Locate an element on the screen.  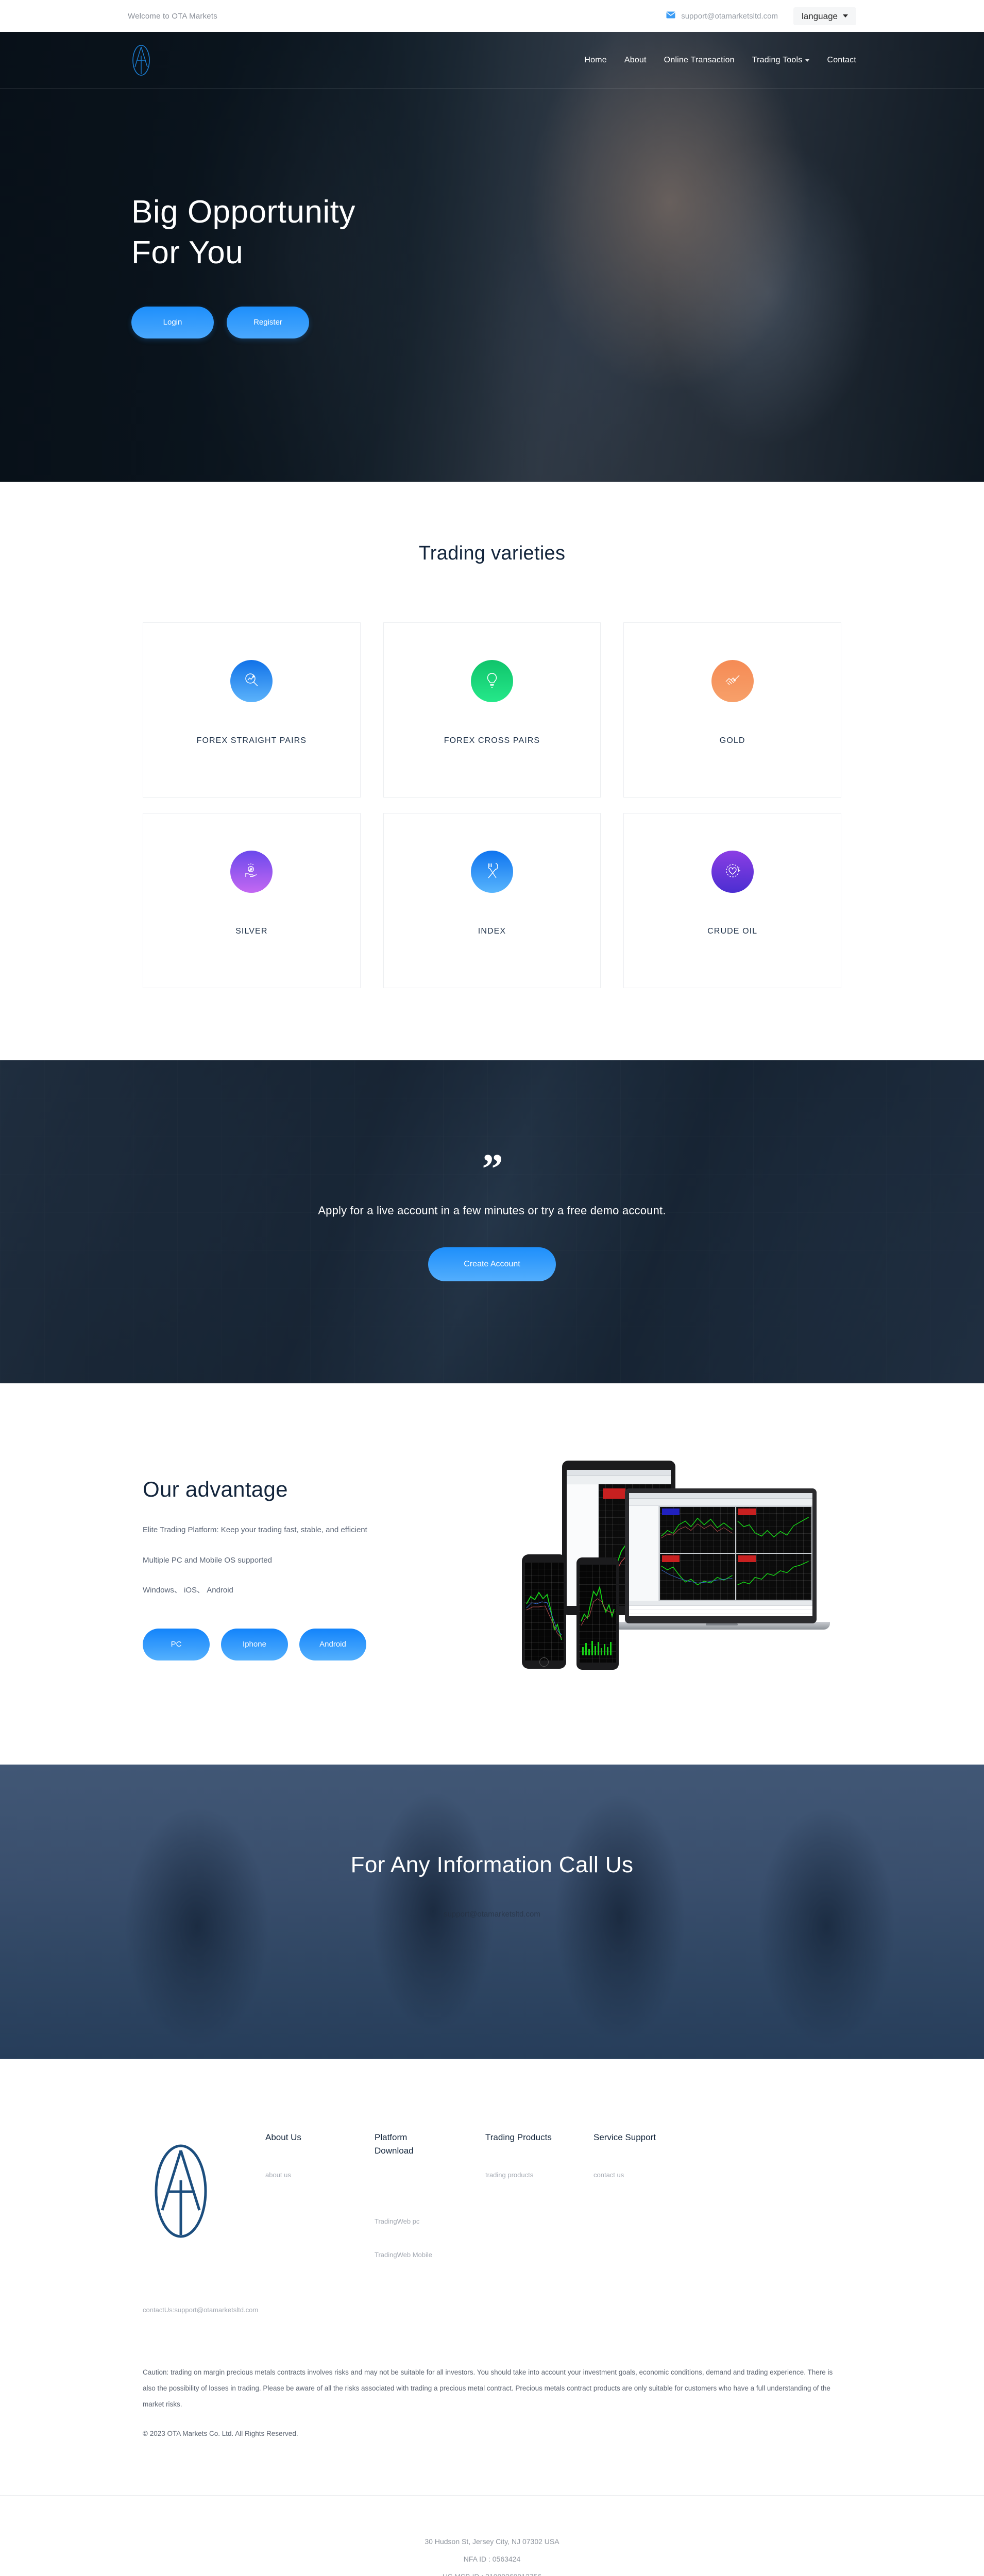
variety-card-gold: GOLD is located at coordinates (732, 710).